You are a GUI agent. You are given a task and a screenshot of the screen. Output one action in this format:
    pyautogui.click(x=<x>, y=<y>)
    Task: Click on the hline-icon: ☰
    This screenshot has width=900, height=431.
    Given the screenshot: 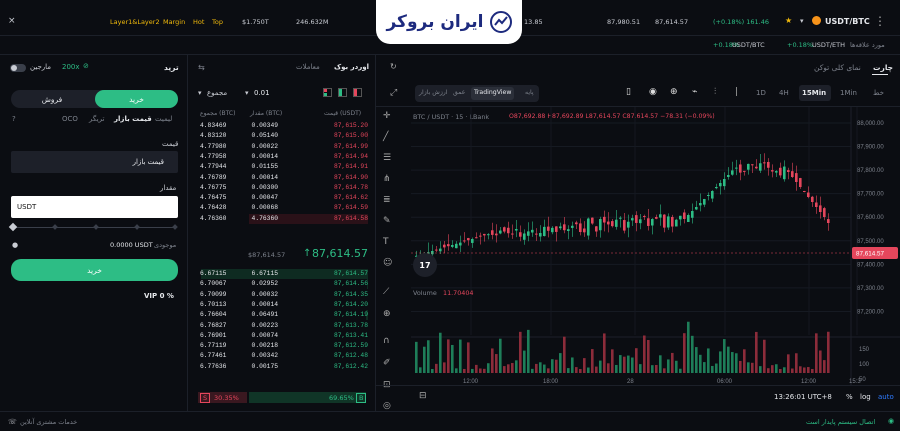 What is the action you would take?
    pyautogui.click(x=387, y=158)
    